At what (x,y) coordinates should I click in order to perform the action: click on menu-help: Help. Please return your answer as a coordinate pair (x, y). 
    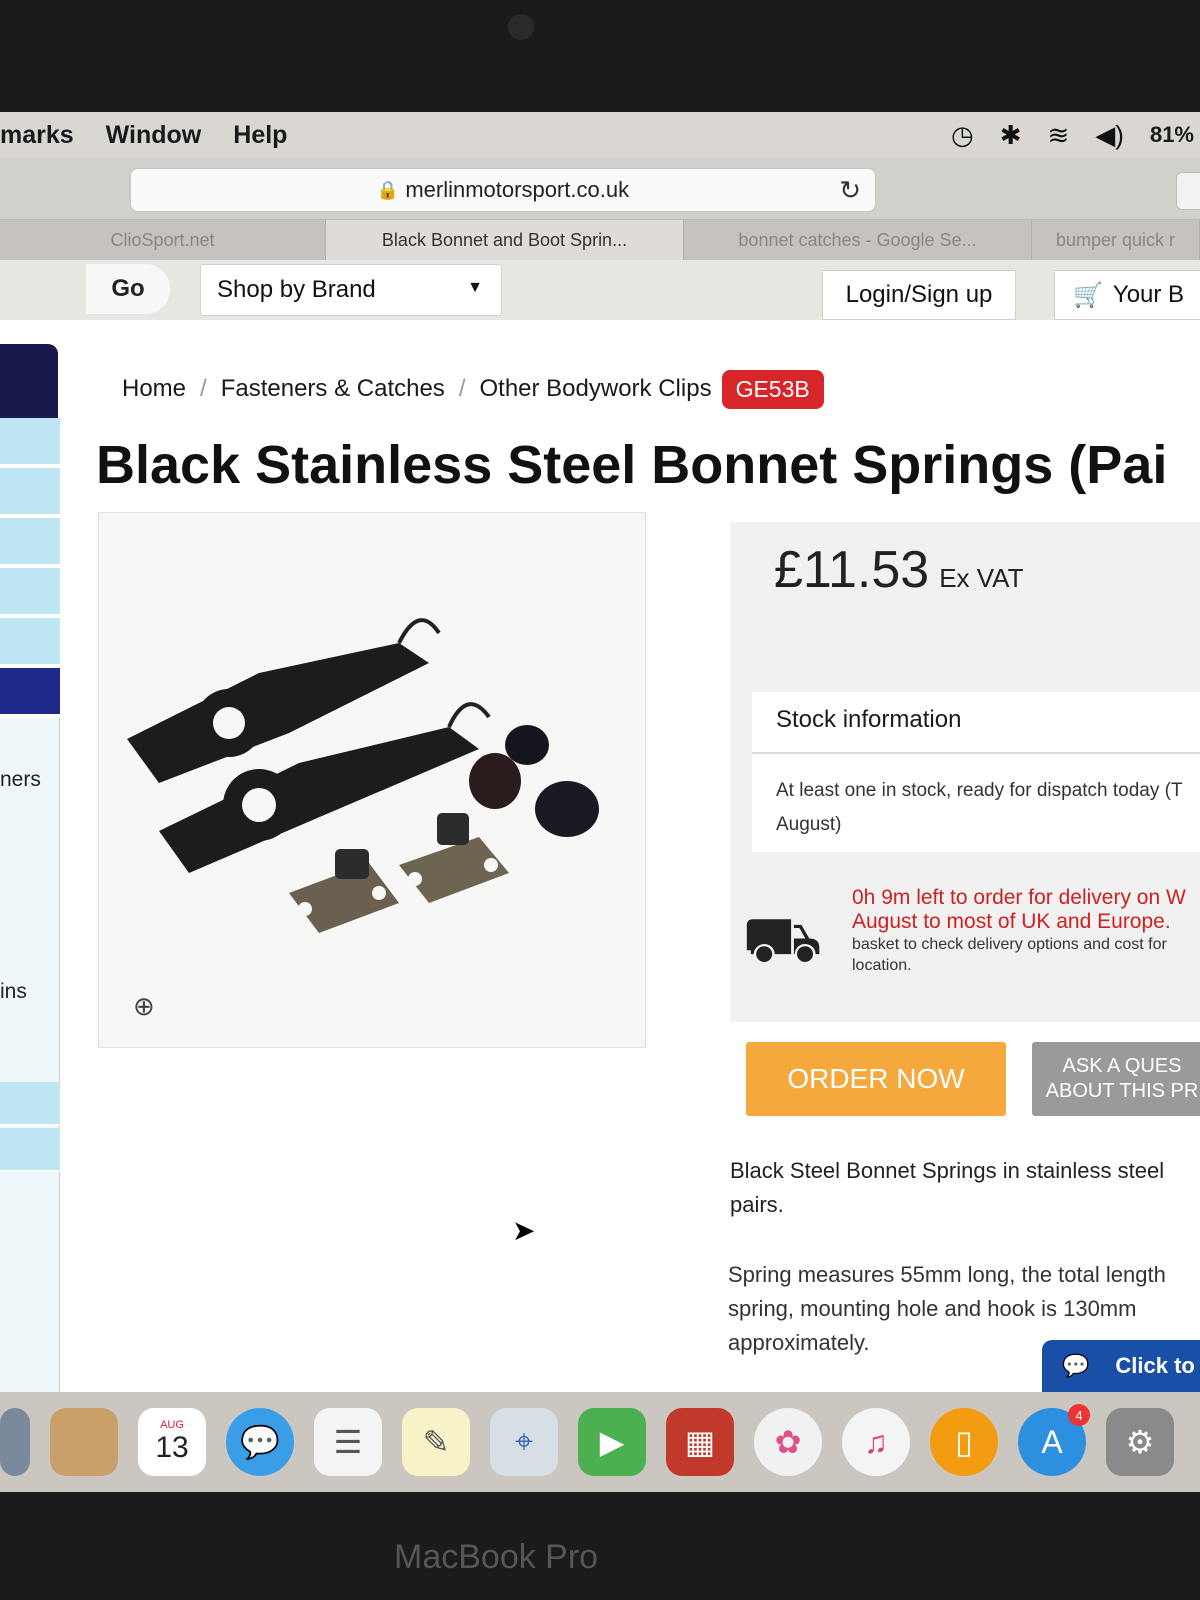
    Looking at the image, I should click on (260, 135).